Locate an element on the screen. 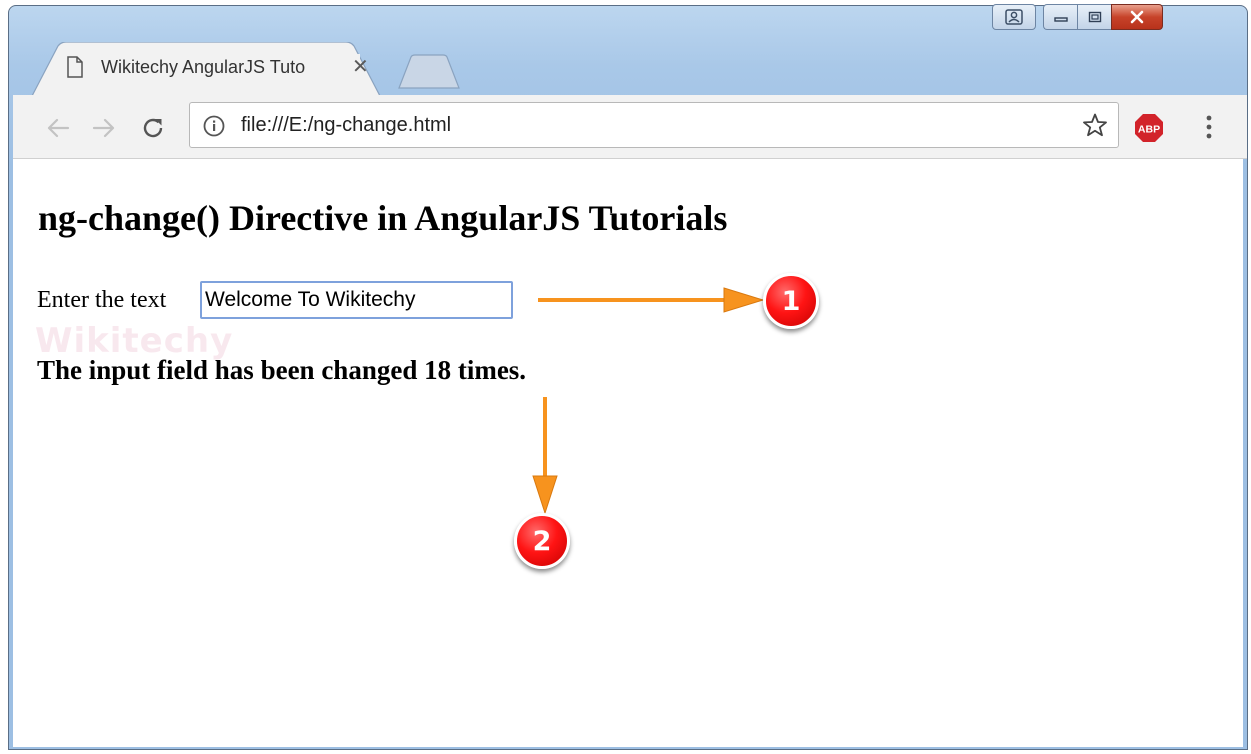  reload-button is located at coordinates (153, 128).